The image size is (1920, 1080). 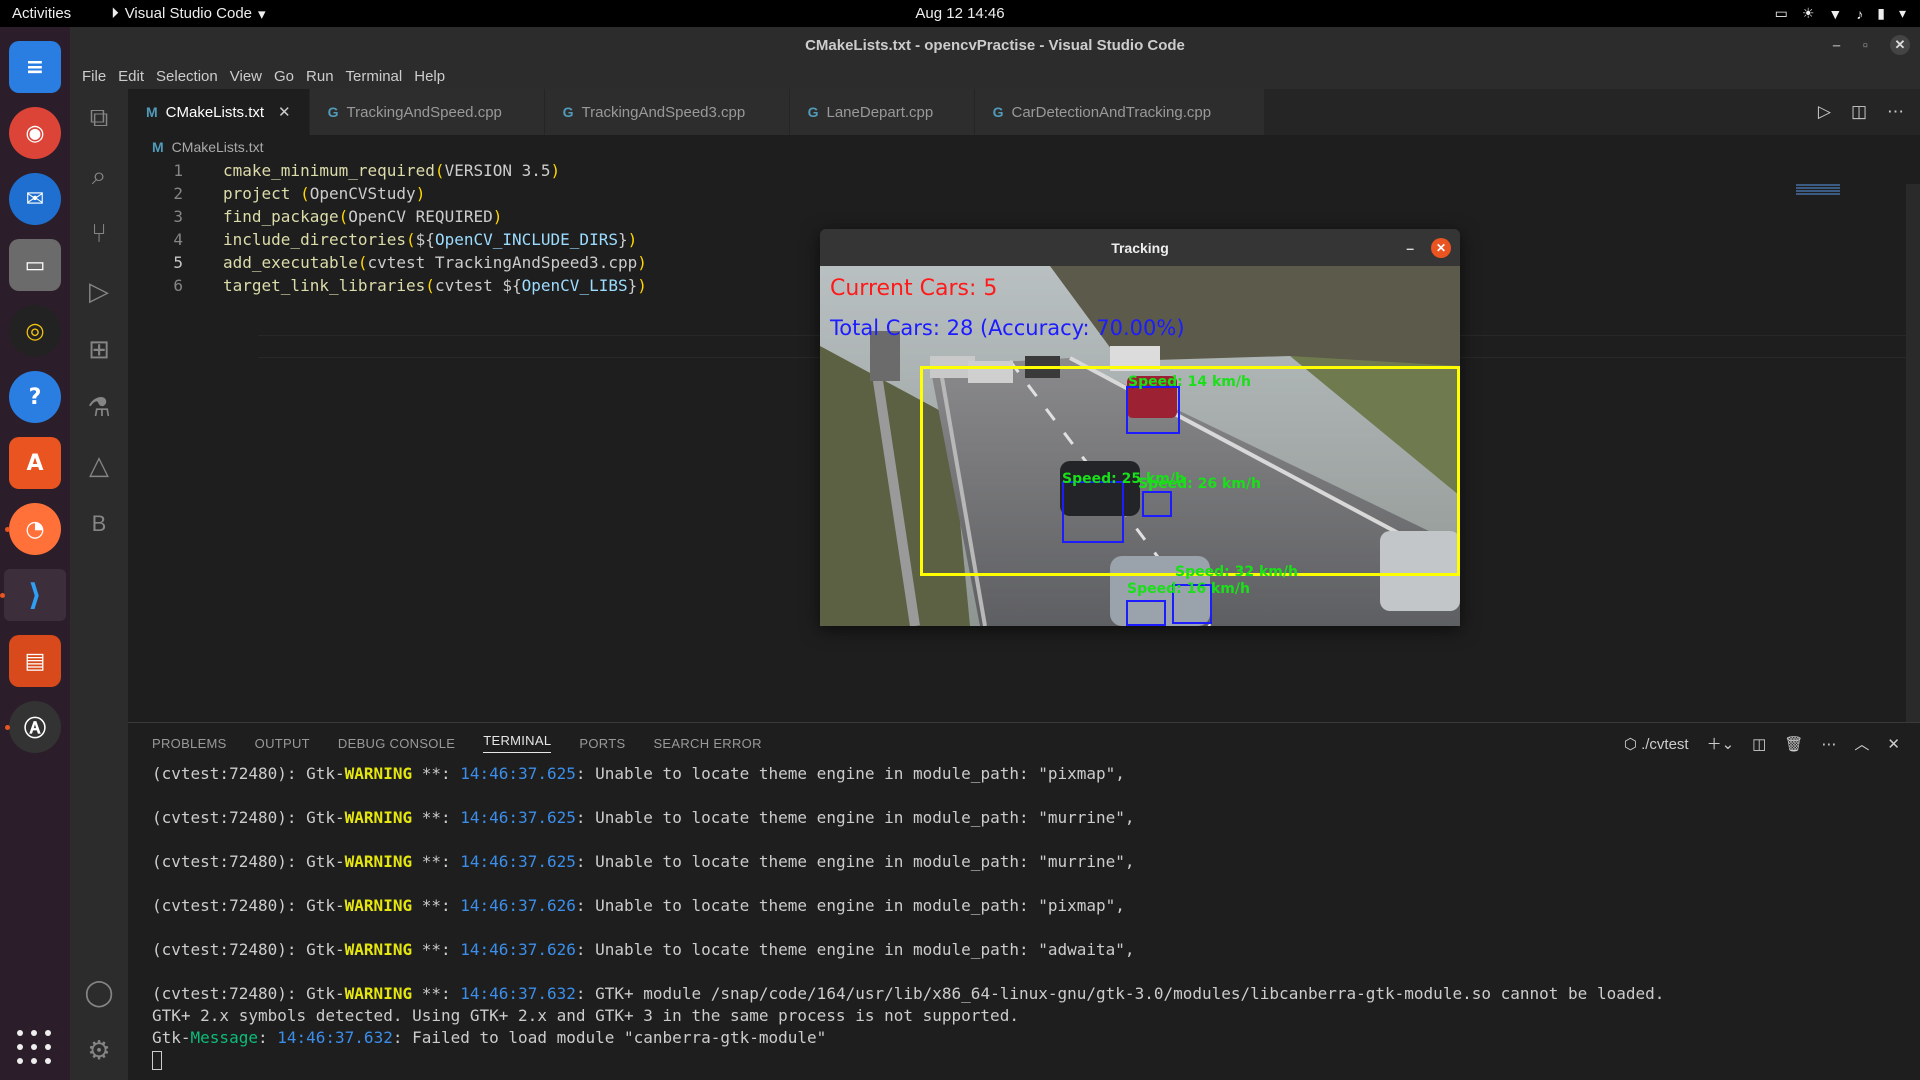 I want to click on activities-button: Activities, so click(x=41, y=13).